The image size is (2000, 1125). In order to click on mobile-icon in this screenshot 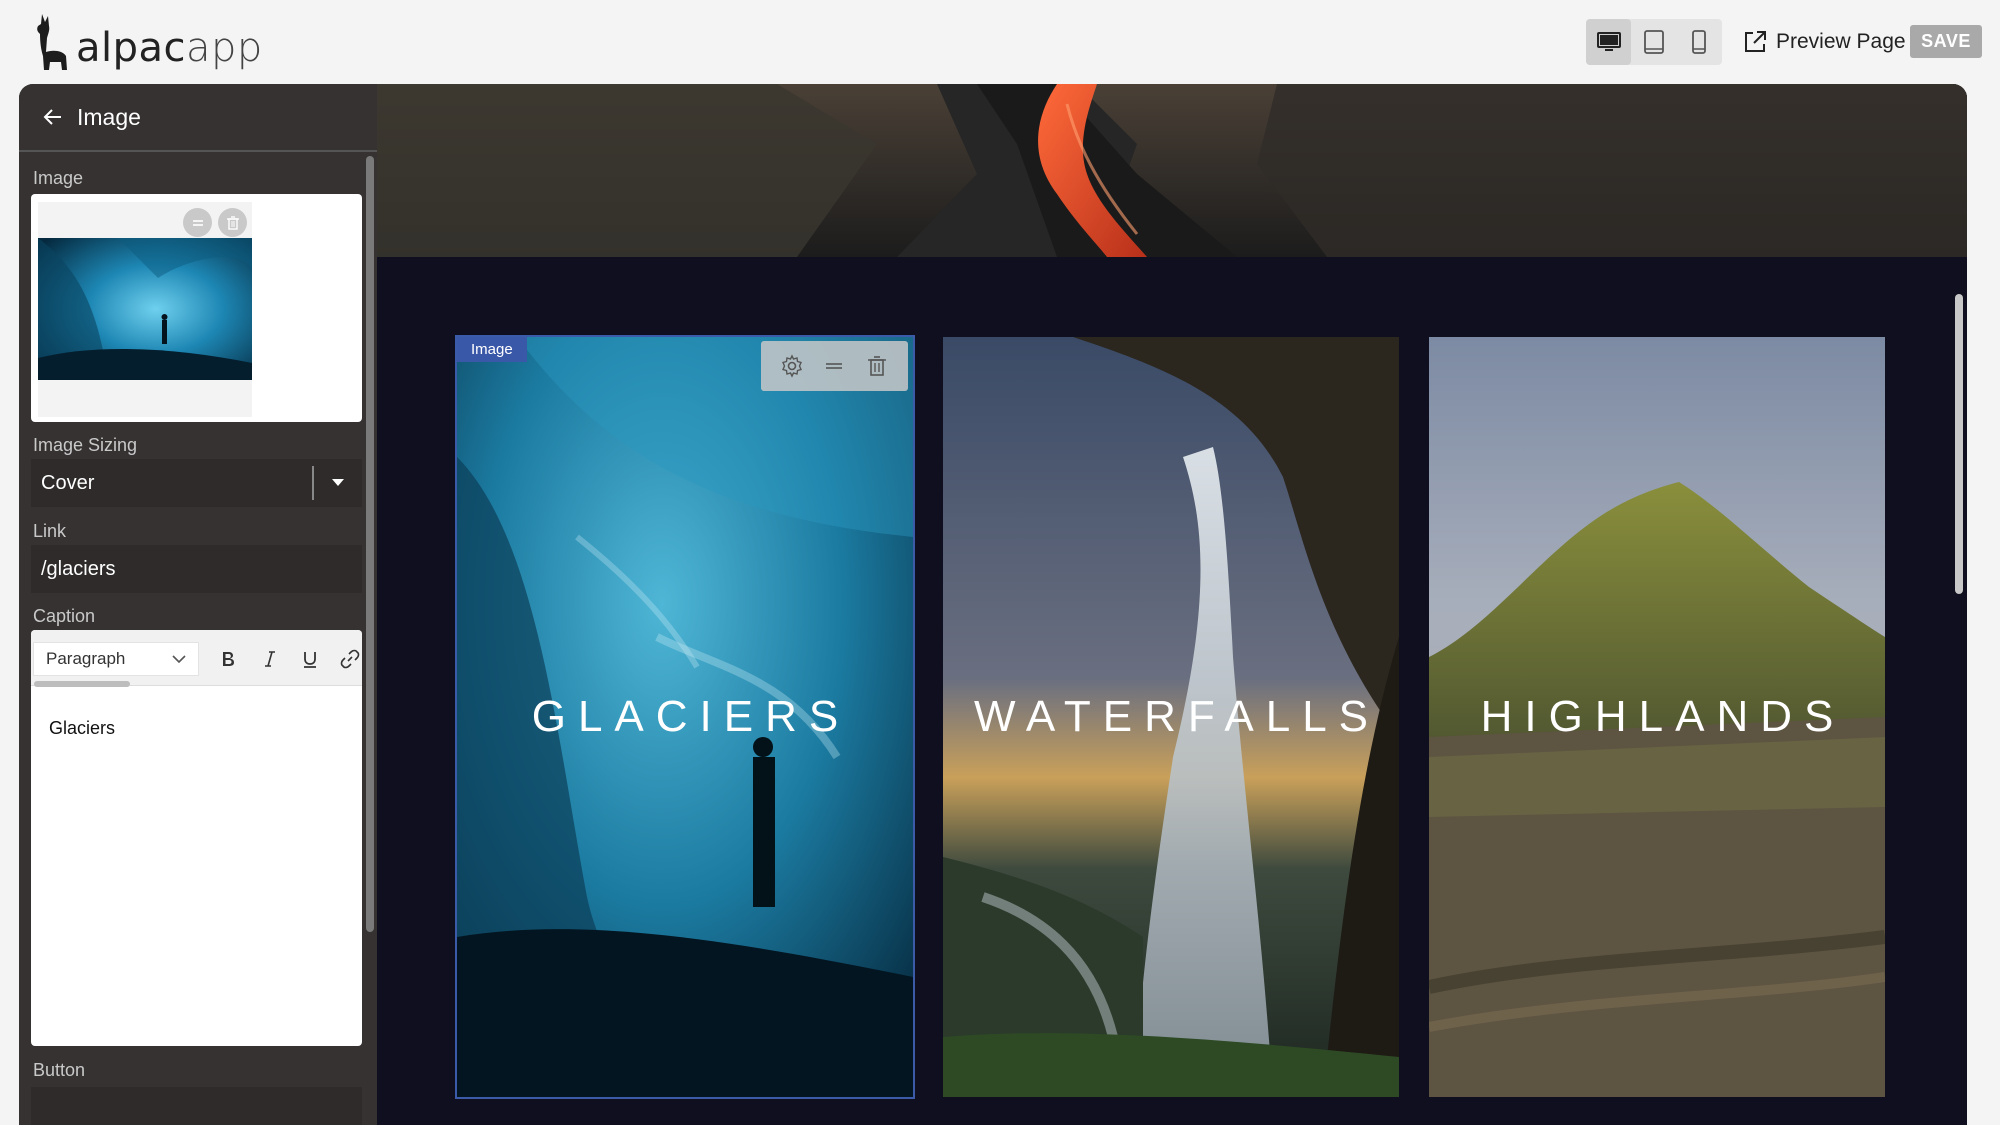, I will do `click(1698, 42)`.